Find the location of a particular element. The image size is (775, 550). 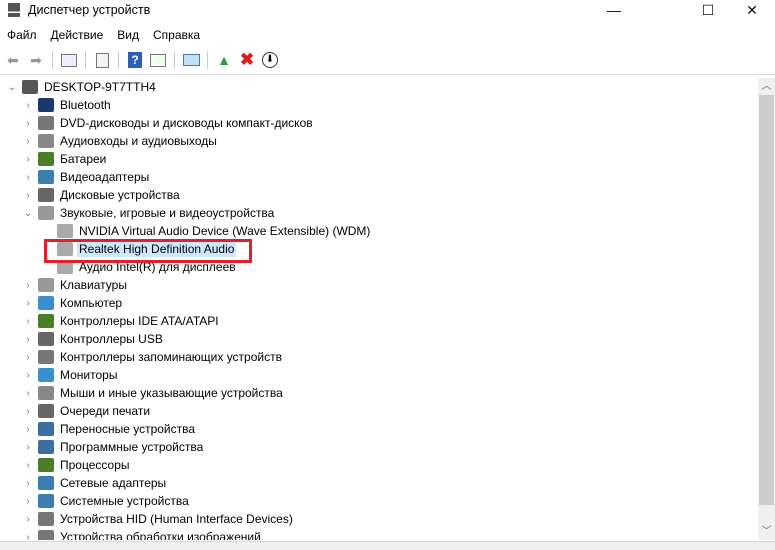

tree-item: › Устройства обработки изображений is located at coordinates (142, 534).